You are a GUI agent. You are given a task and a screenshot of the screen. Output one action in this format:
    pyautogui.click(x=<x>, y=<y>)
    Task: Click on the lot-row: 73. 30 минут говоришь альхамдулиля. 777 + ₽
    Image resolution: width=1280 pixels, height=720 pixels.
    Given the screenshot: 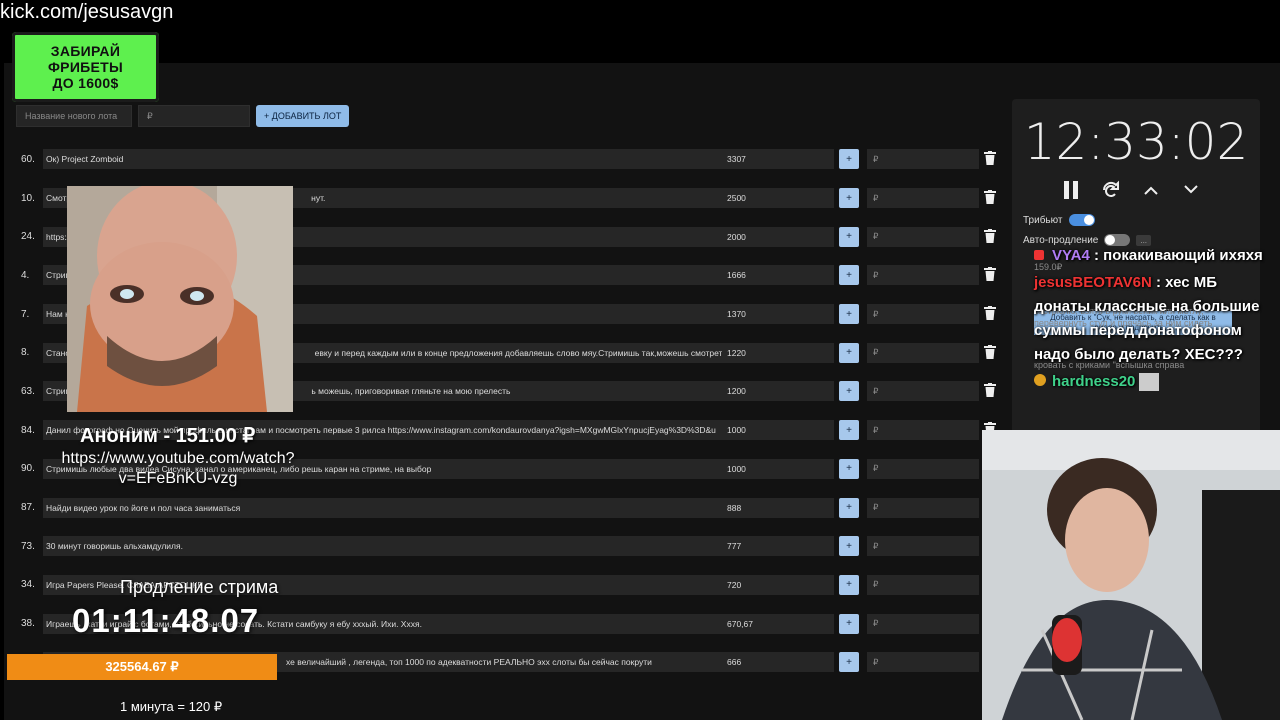 What is the action you would take?
    pyautogui.click(x=510, y=546)
    